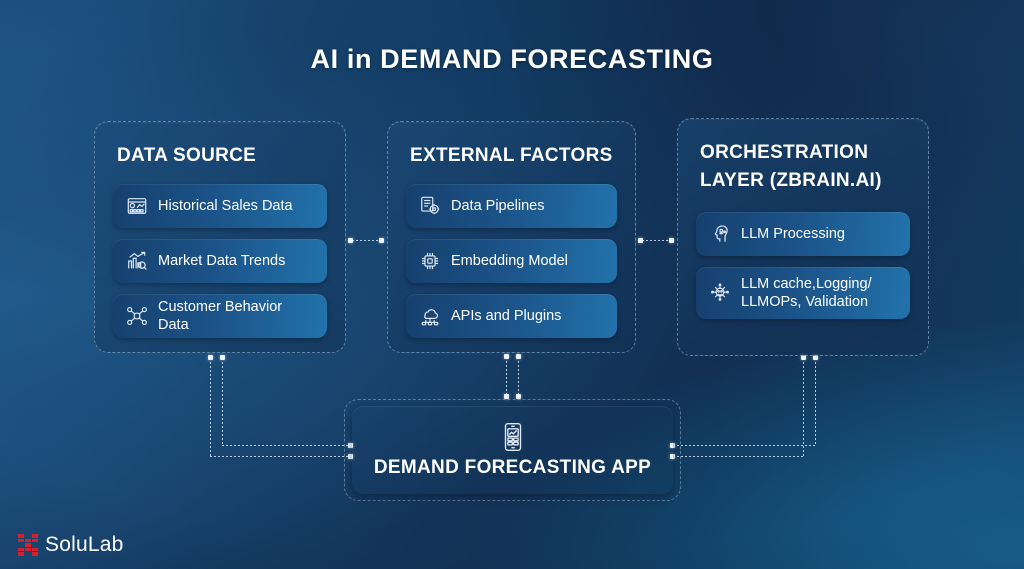  I want to click on market-trend-icon, so click(137, 261).